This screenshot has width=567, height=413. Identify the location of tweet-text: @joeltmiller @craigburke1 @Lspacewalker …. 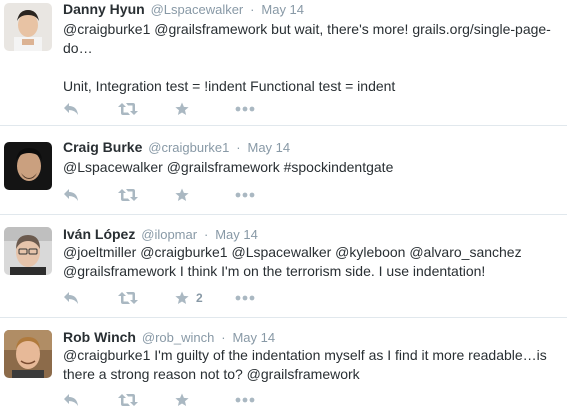
(308, 262).